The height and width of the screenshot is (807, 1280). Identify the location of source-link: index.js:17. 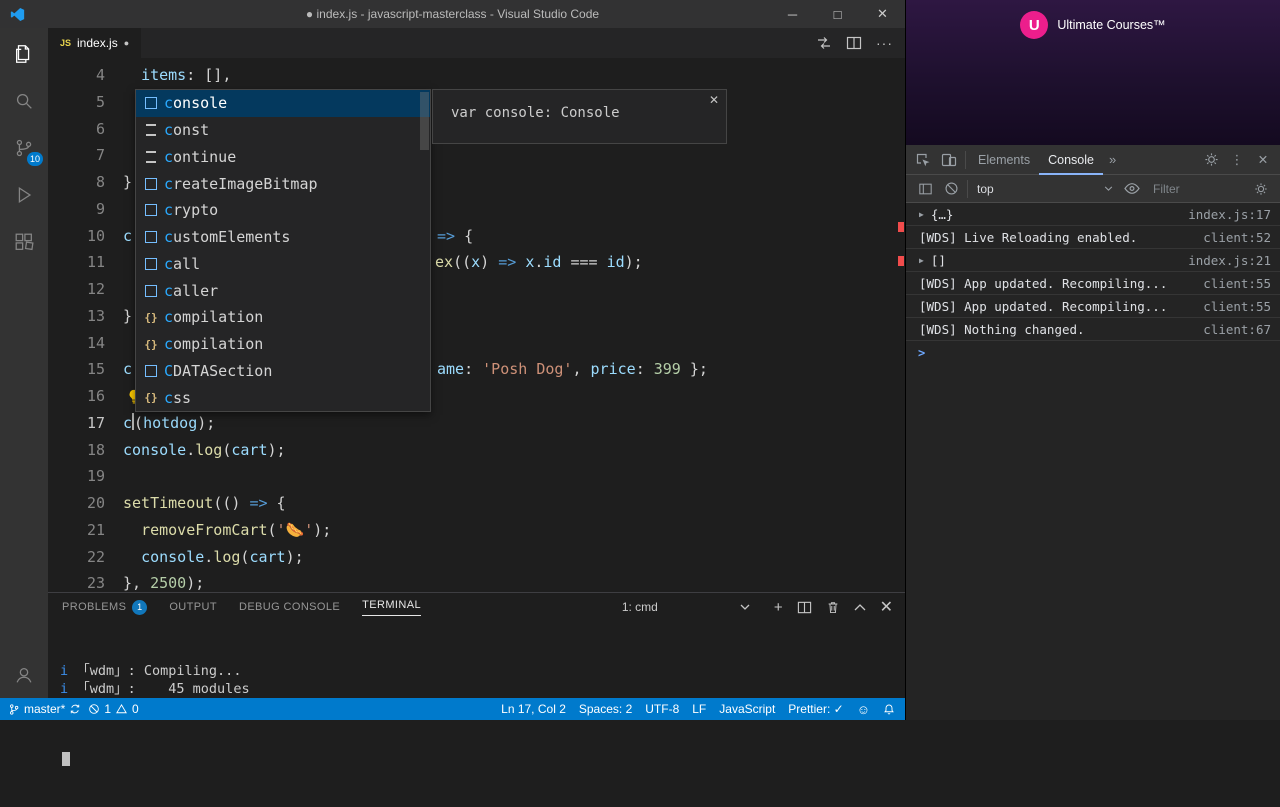
(1225, 214).